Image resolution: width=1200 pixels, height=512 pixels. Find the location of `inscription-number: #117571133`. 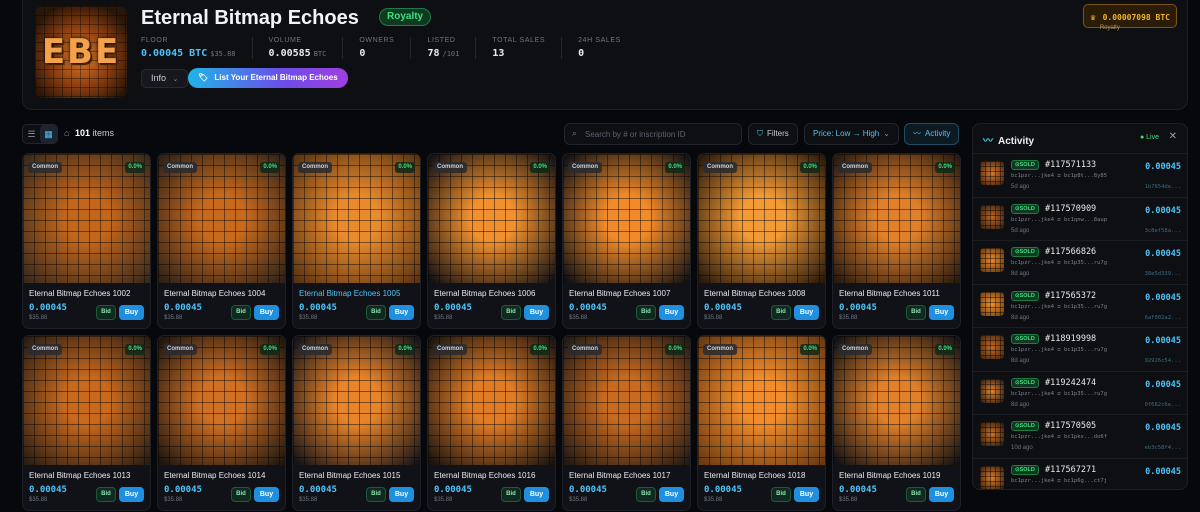

inscription-number: #117571133 is located at coordinates (1070, 165).